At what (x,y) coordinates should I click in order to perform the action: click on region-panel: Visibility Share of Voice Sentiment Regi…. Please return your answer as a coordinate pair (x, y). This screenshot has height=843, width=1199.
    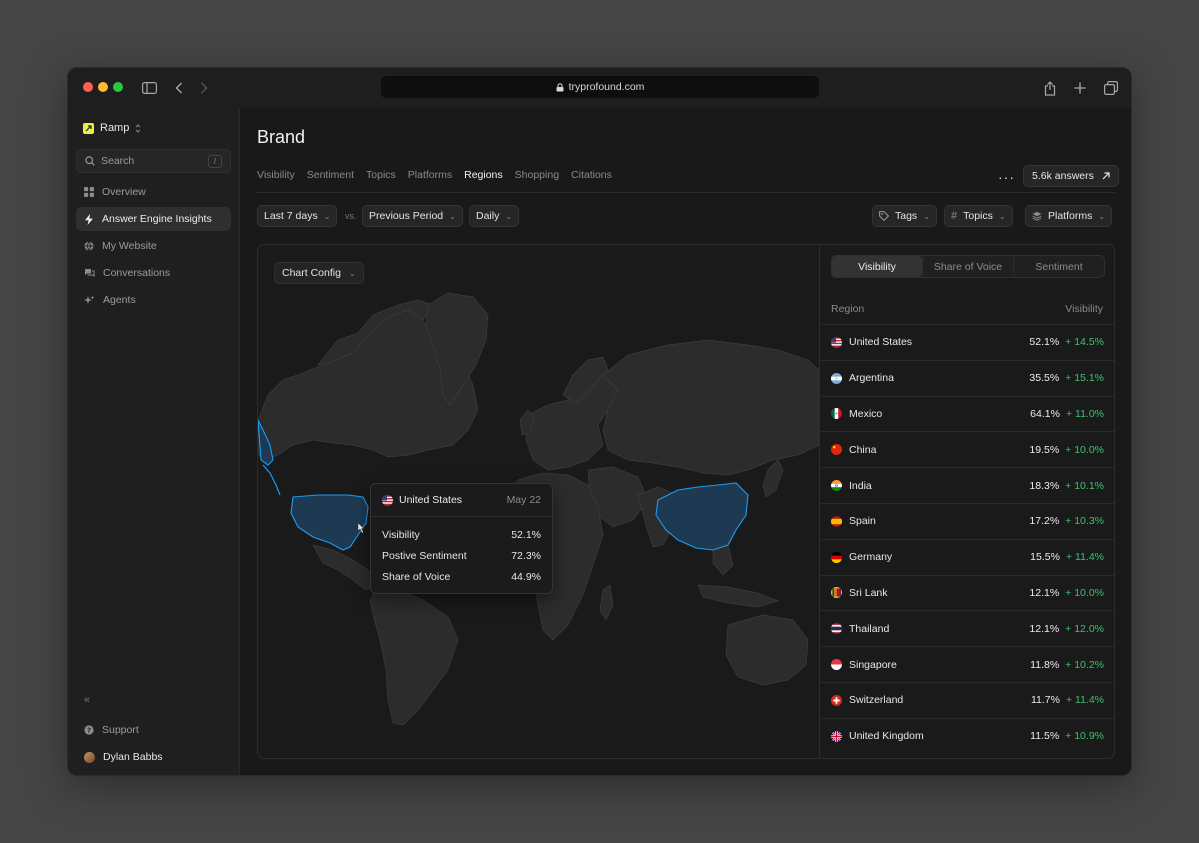
    Looking at the image, I should click on (967, 501).